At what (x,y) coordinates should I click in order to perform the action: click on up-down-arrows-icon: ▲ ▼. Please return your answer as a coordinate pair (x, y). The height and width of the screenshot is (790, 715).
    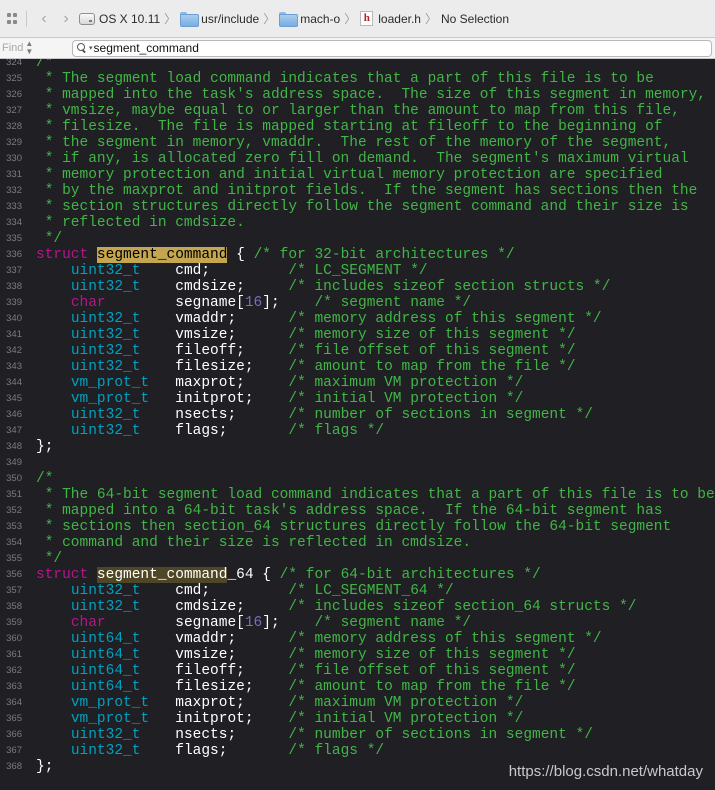
    Looking at the image, I should click on (29, 47).